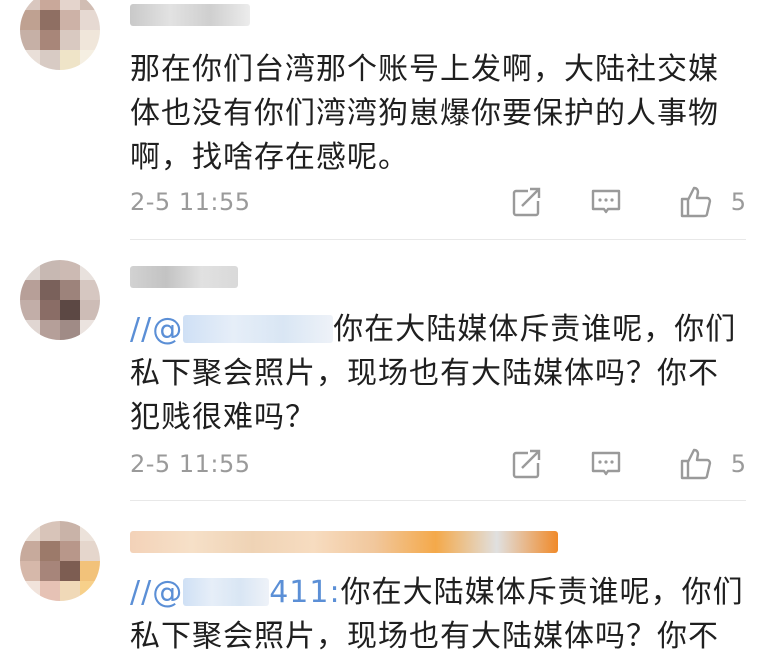 This screenshot has height=659, width=764. I want to click on mention-suffix: 411:, so click(304, 592).